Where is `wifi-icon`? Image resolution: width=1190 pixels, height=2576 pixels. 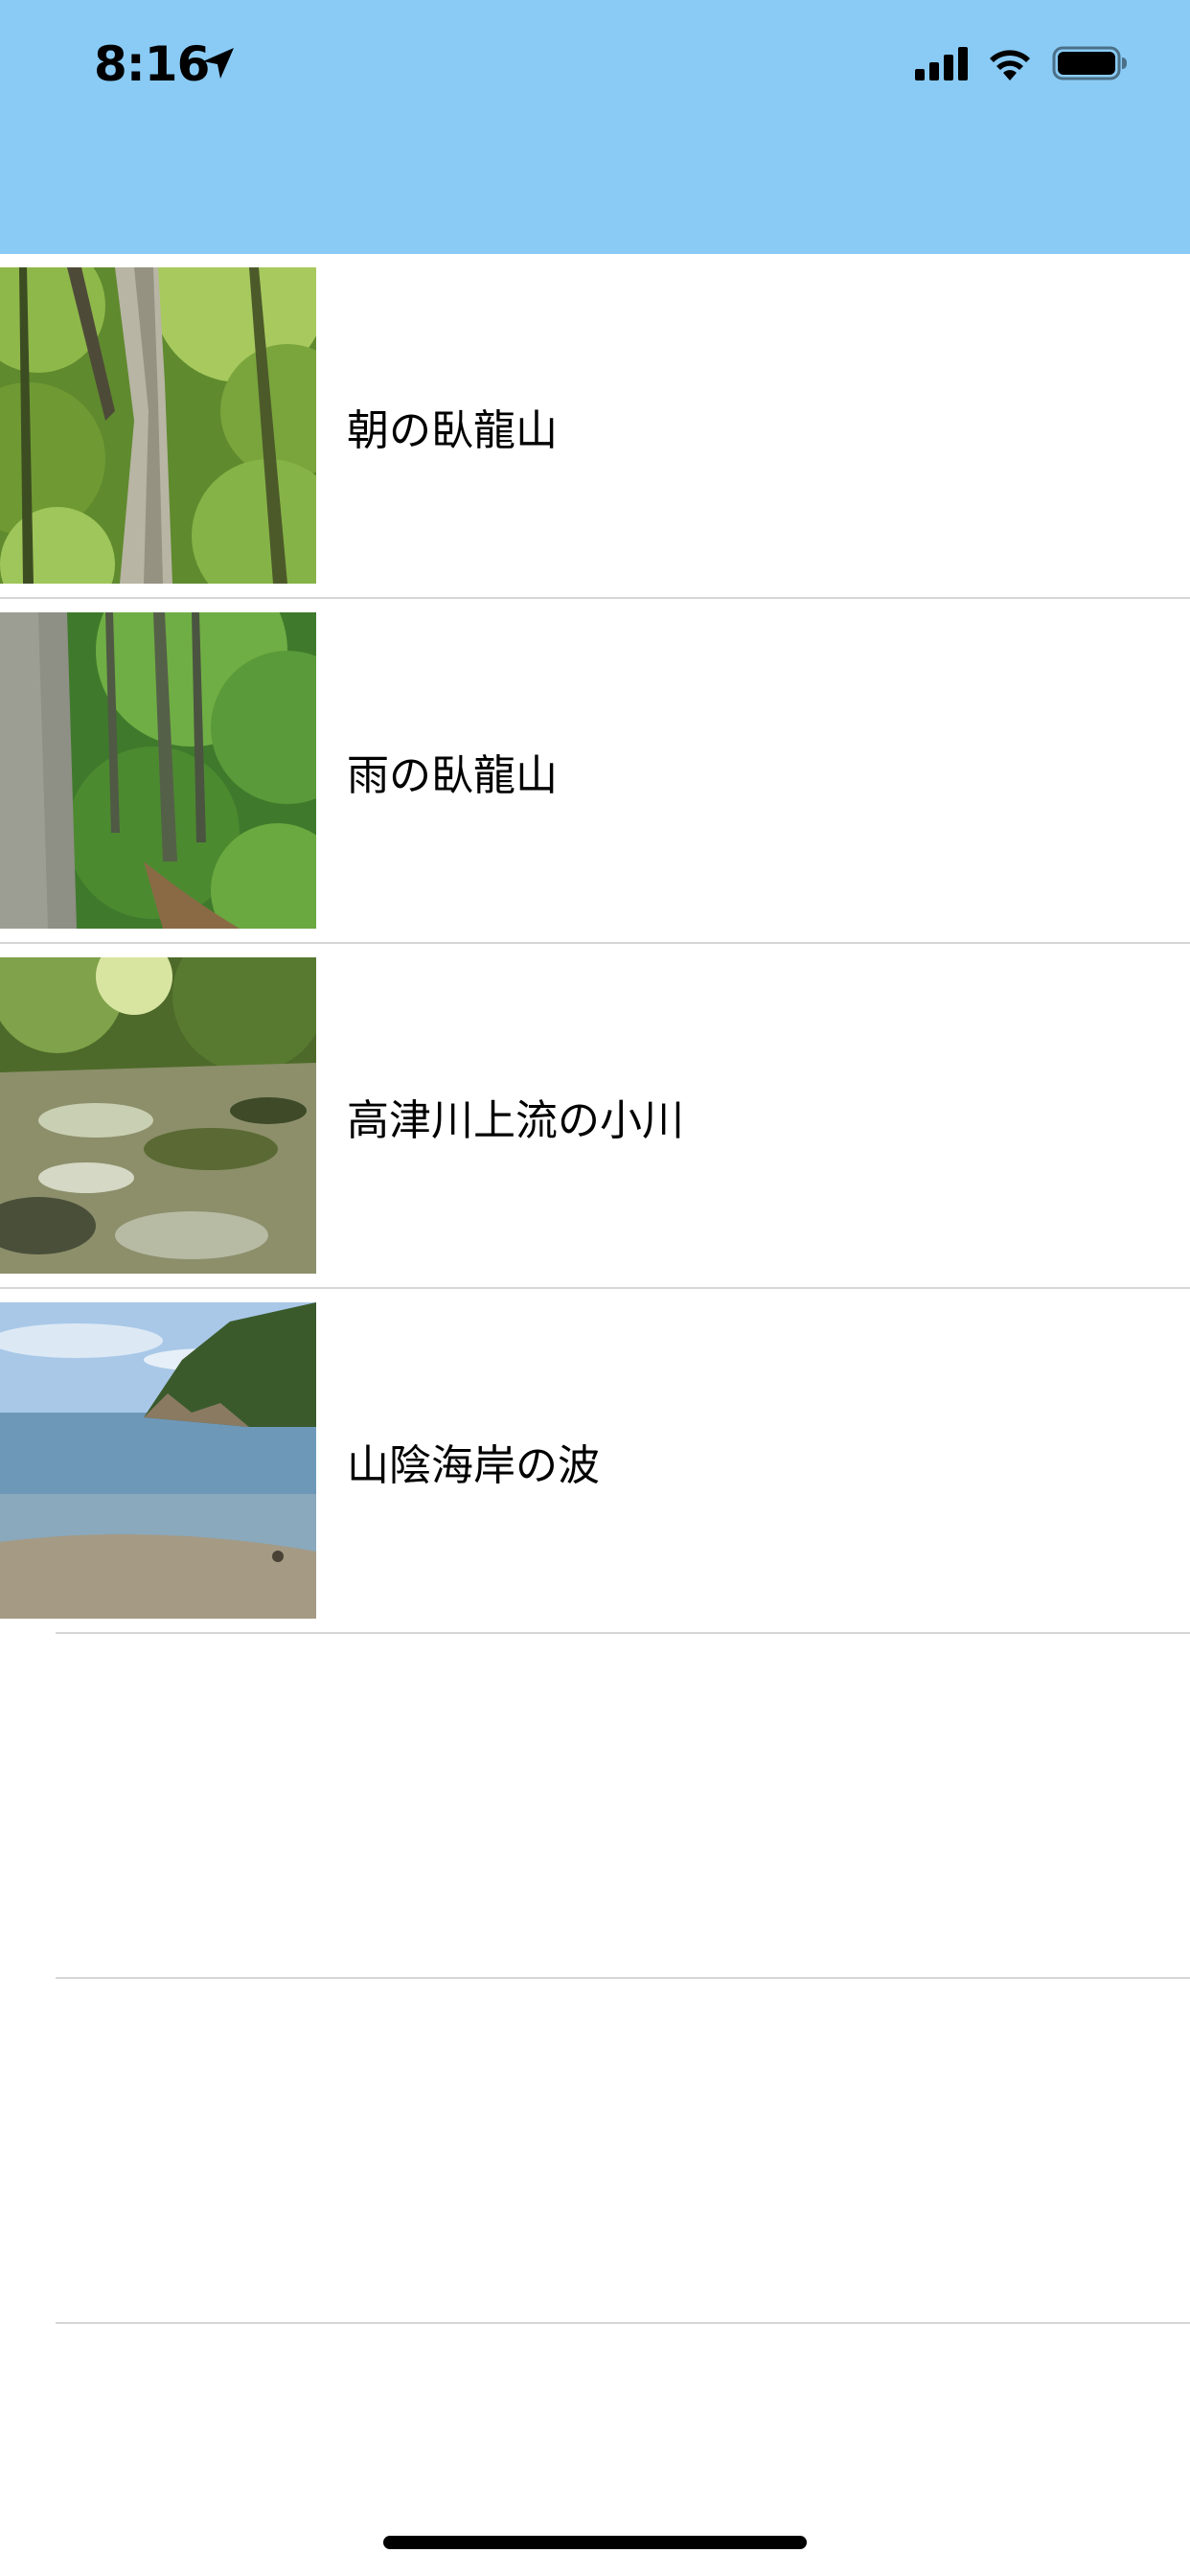
wifi-icon is located at coordinates (1010, 65).